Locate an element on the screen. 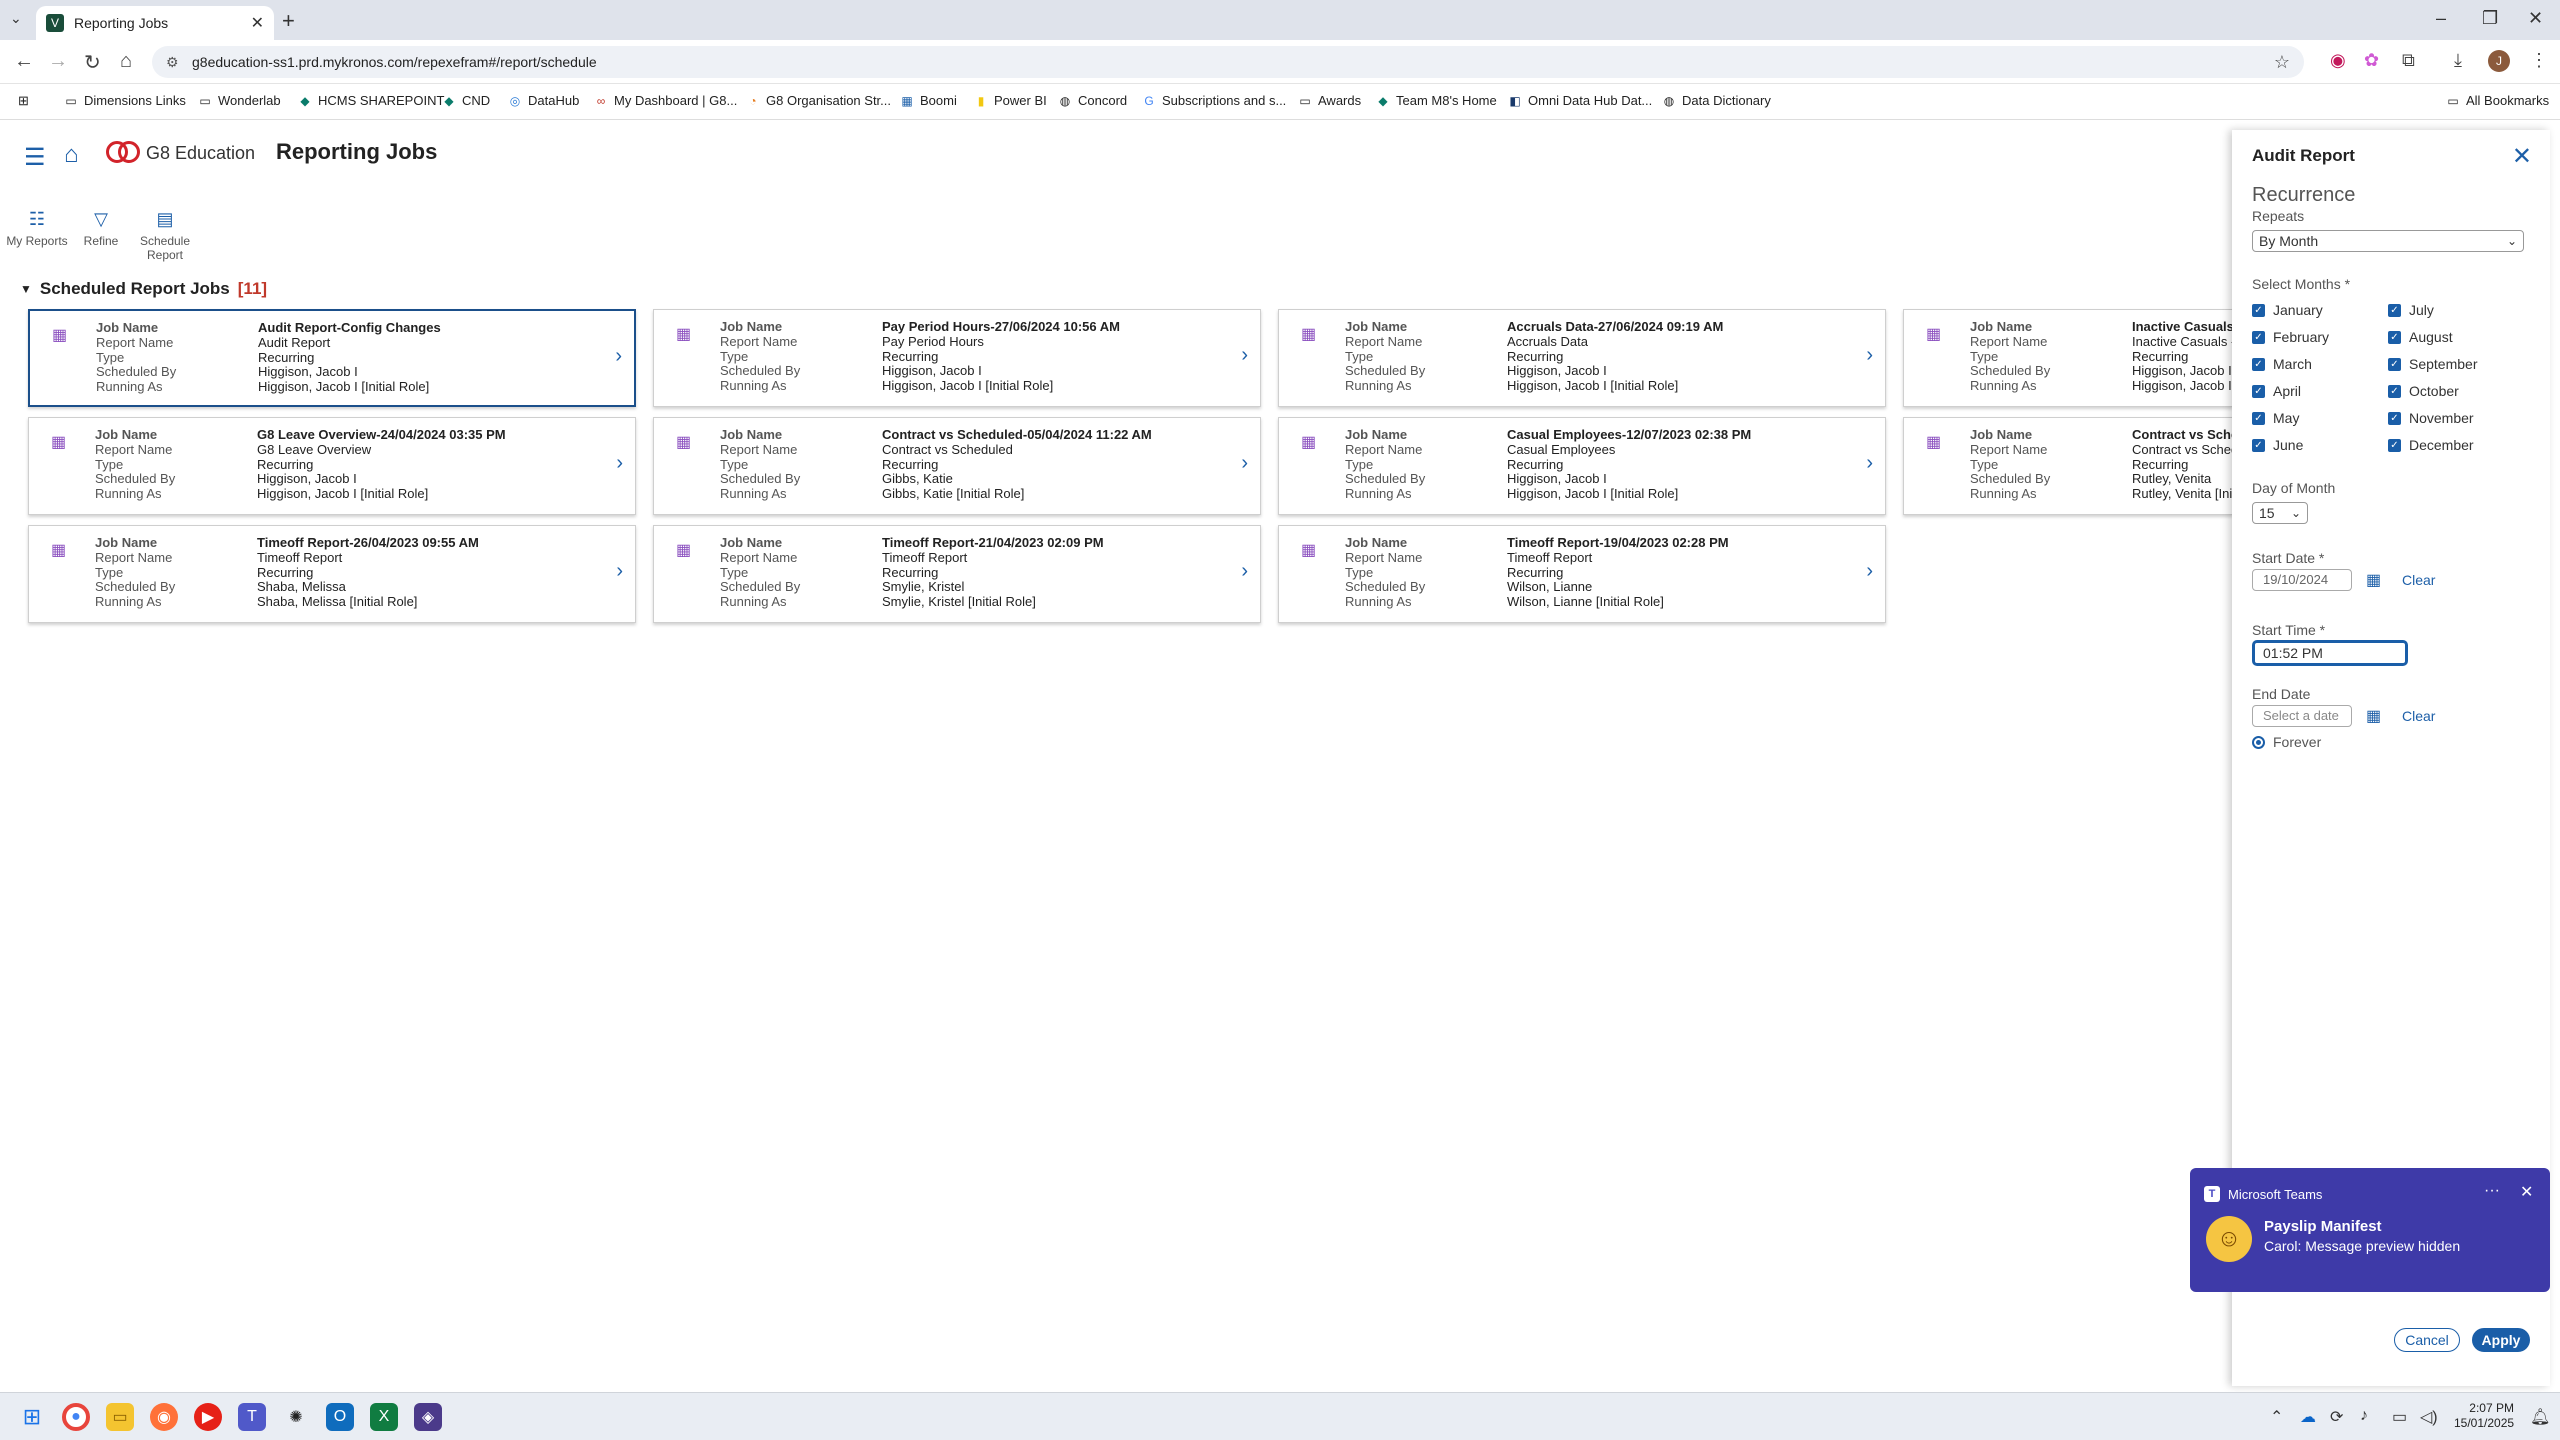 The height and width of the screenshot is (1440, 2560). teams-icon: T is located at coordinates (252, 1417).